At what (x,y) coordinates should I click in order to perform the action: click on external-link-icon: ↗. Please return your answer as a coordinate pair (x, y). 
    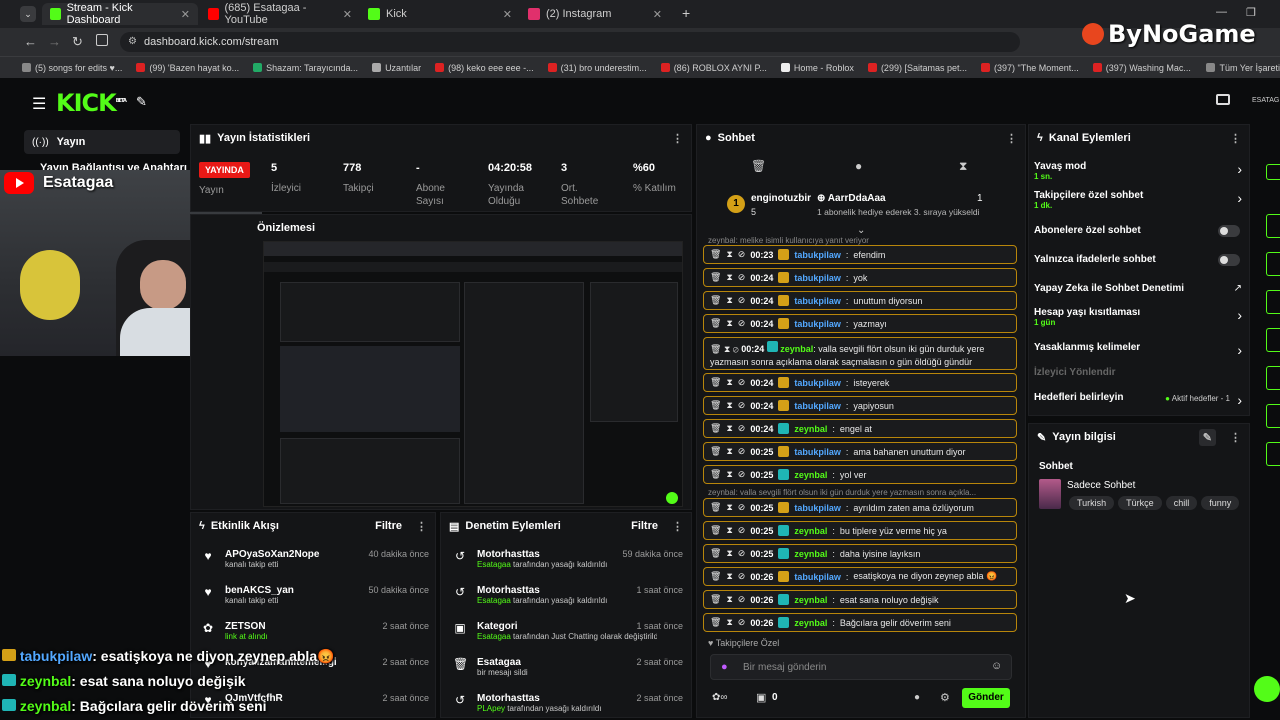
    Looking at the image, I should click on (1238, 288).